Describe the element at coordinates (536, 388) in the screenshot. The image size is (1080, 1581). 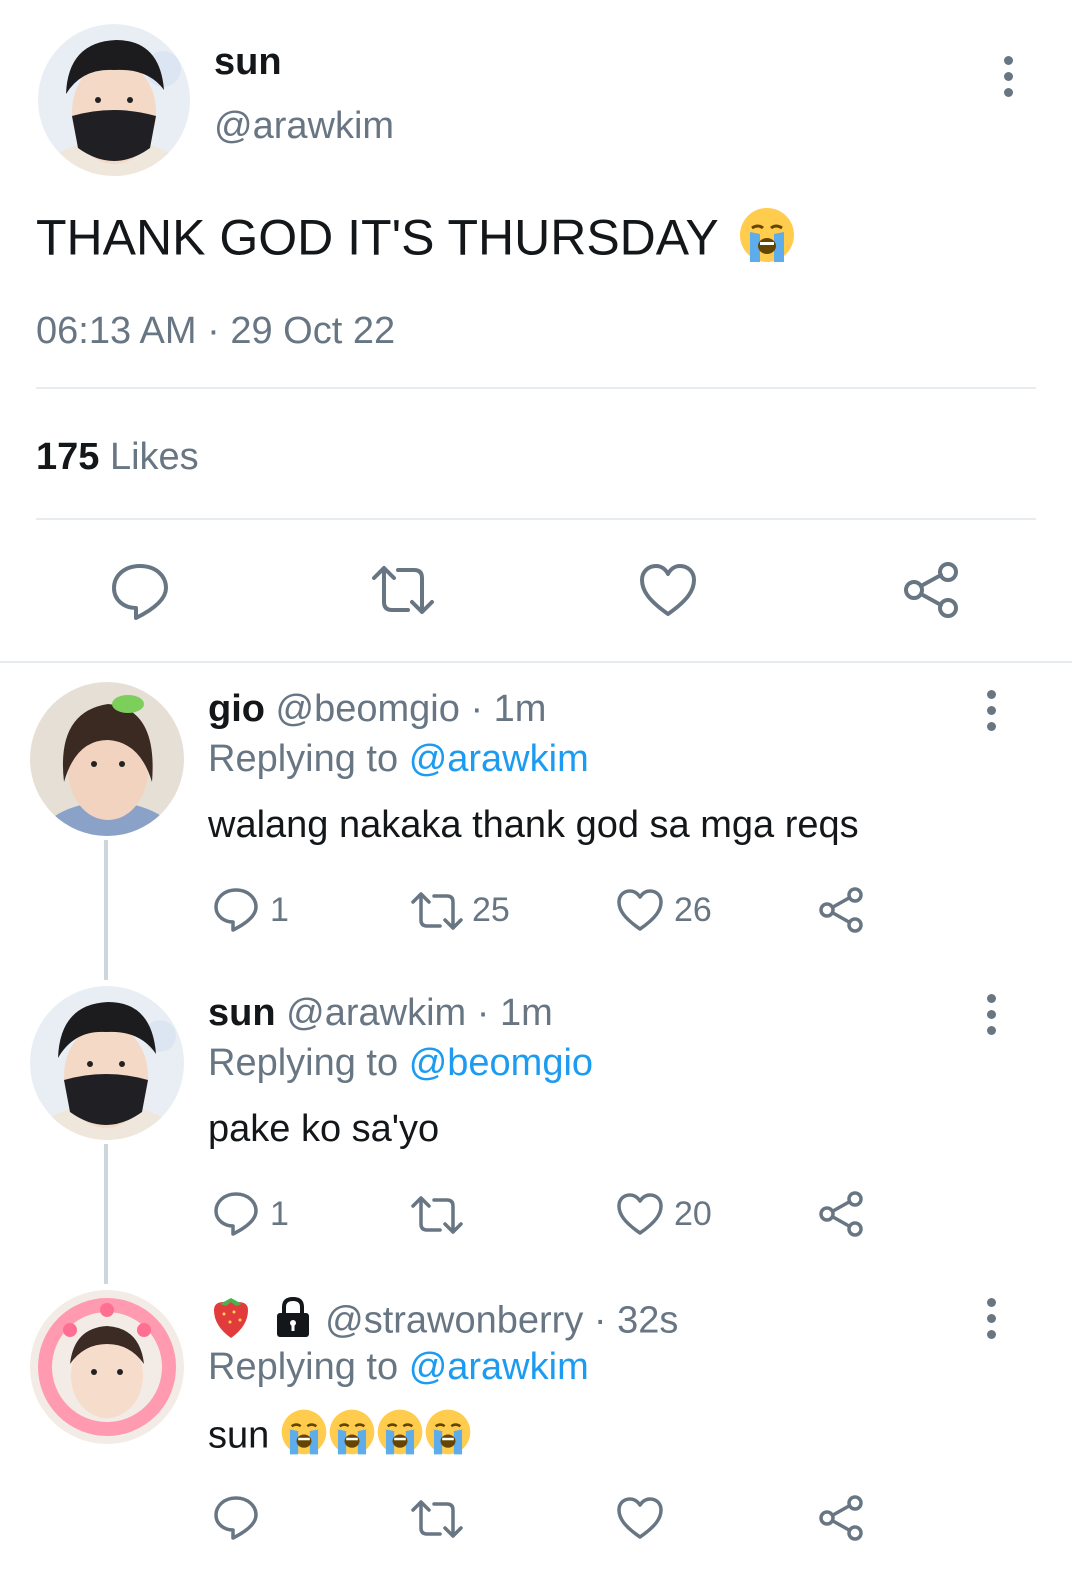
I see `divider-top` at that location.